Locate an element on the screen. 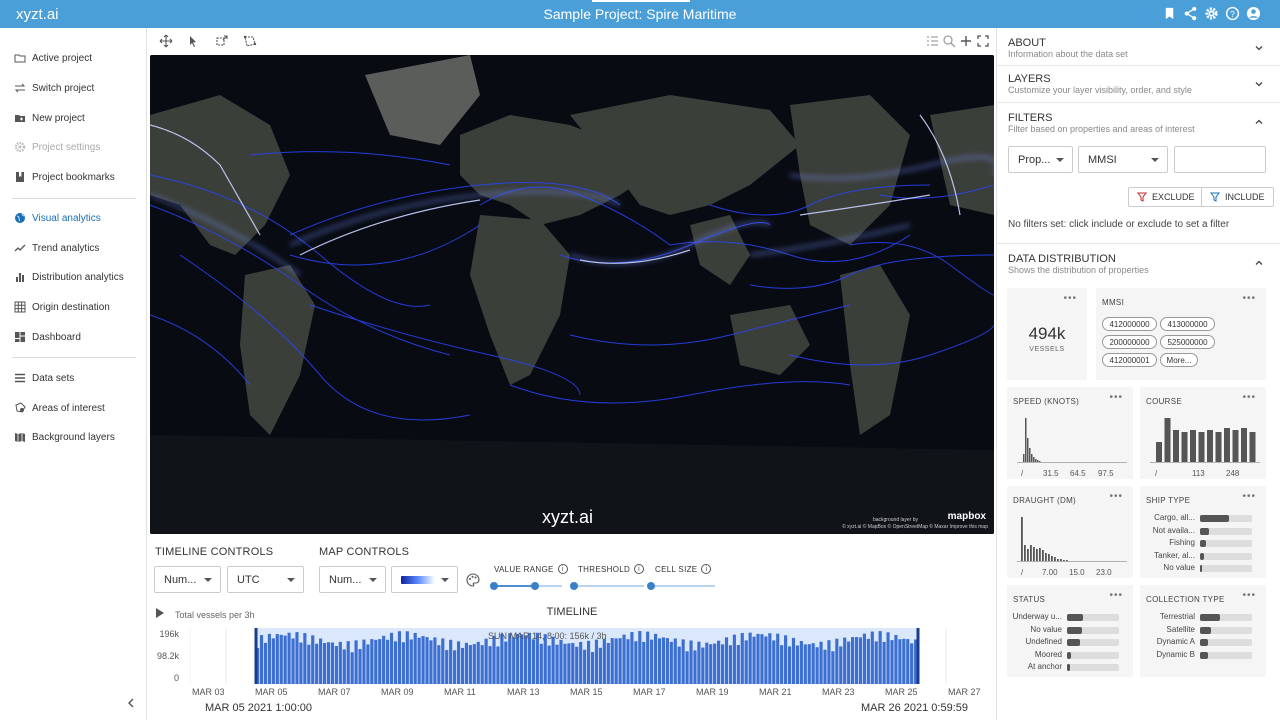 This screenshot has height=720, width=1280. legend-icon is located at coordinates (932, 41).